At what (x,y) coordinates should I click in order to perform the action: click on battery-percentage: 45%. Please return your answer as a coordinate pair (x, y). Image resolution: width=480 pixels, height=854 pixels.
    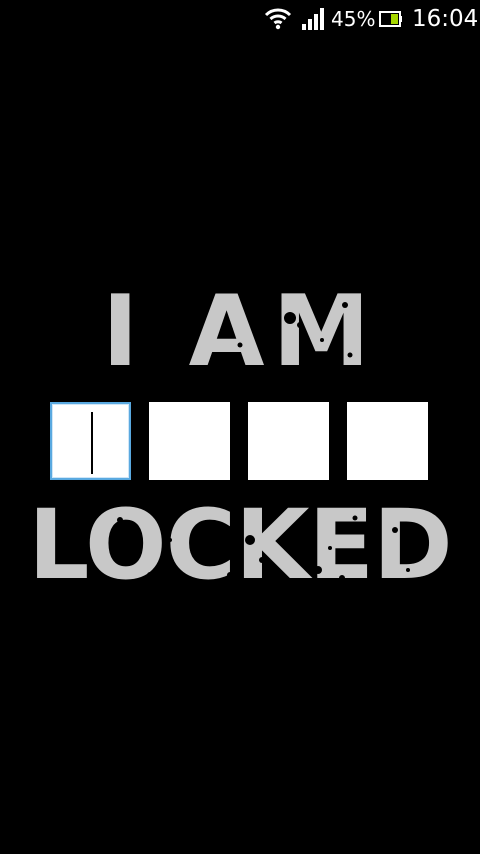
    Looking at the image, I should click on (353, 19).